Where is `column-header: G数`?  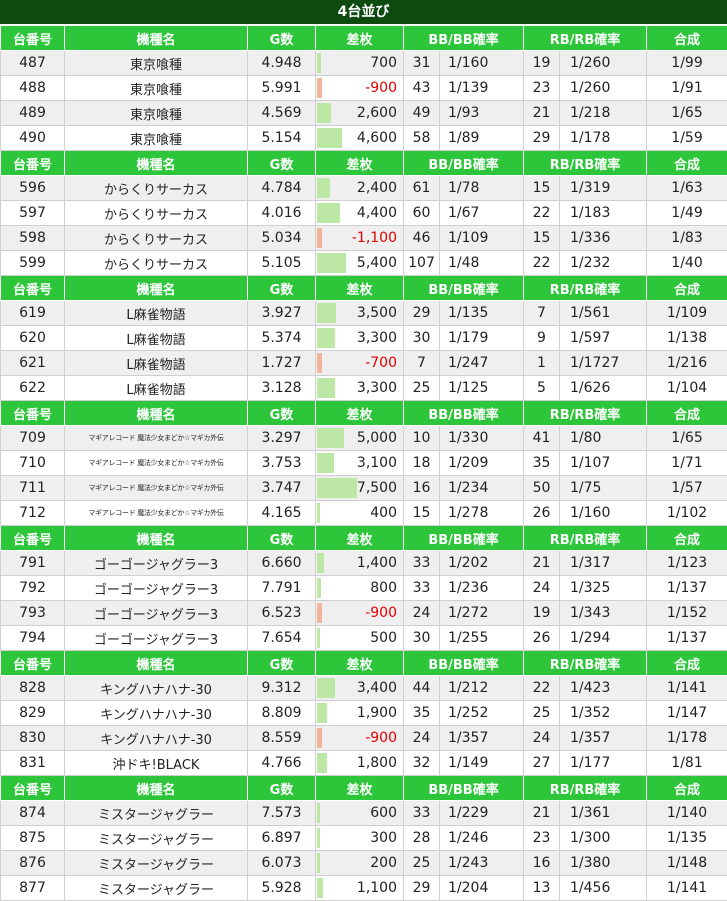
column-header: G数 is located at coordinates (281, 663).